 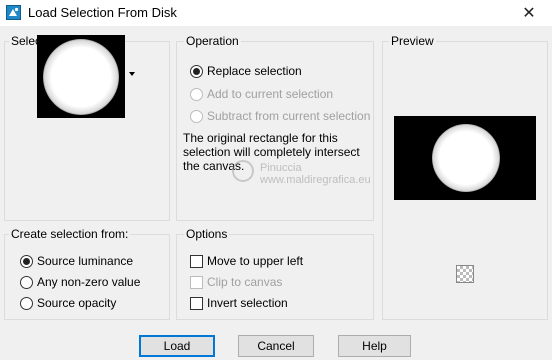 What do you see at coordinates (245, 282) in the screenshot?
I see `checkbox-label: Clip to canvas` at bounding box center [245, 282].